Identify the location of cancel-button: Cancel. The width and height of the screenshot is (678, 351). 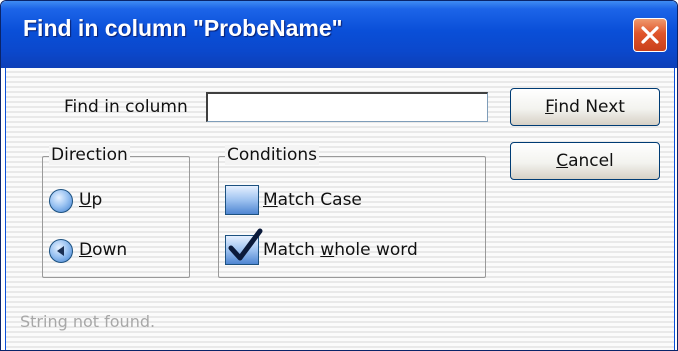
(585, 161).